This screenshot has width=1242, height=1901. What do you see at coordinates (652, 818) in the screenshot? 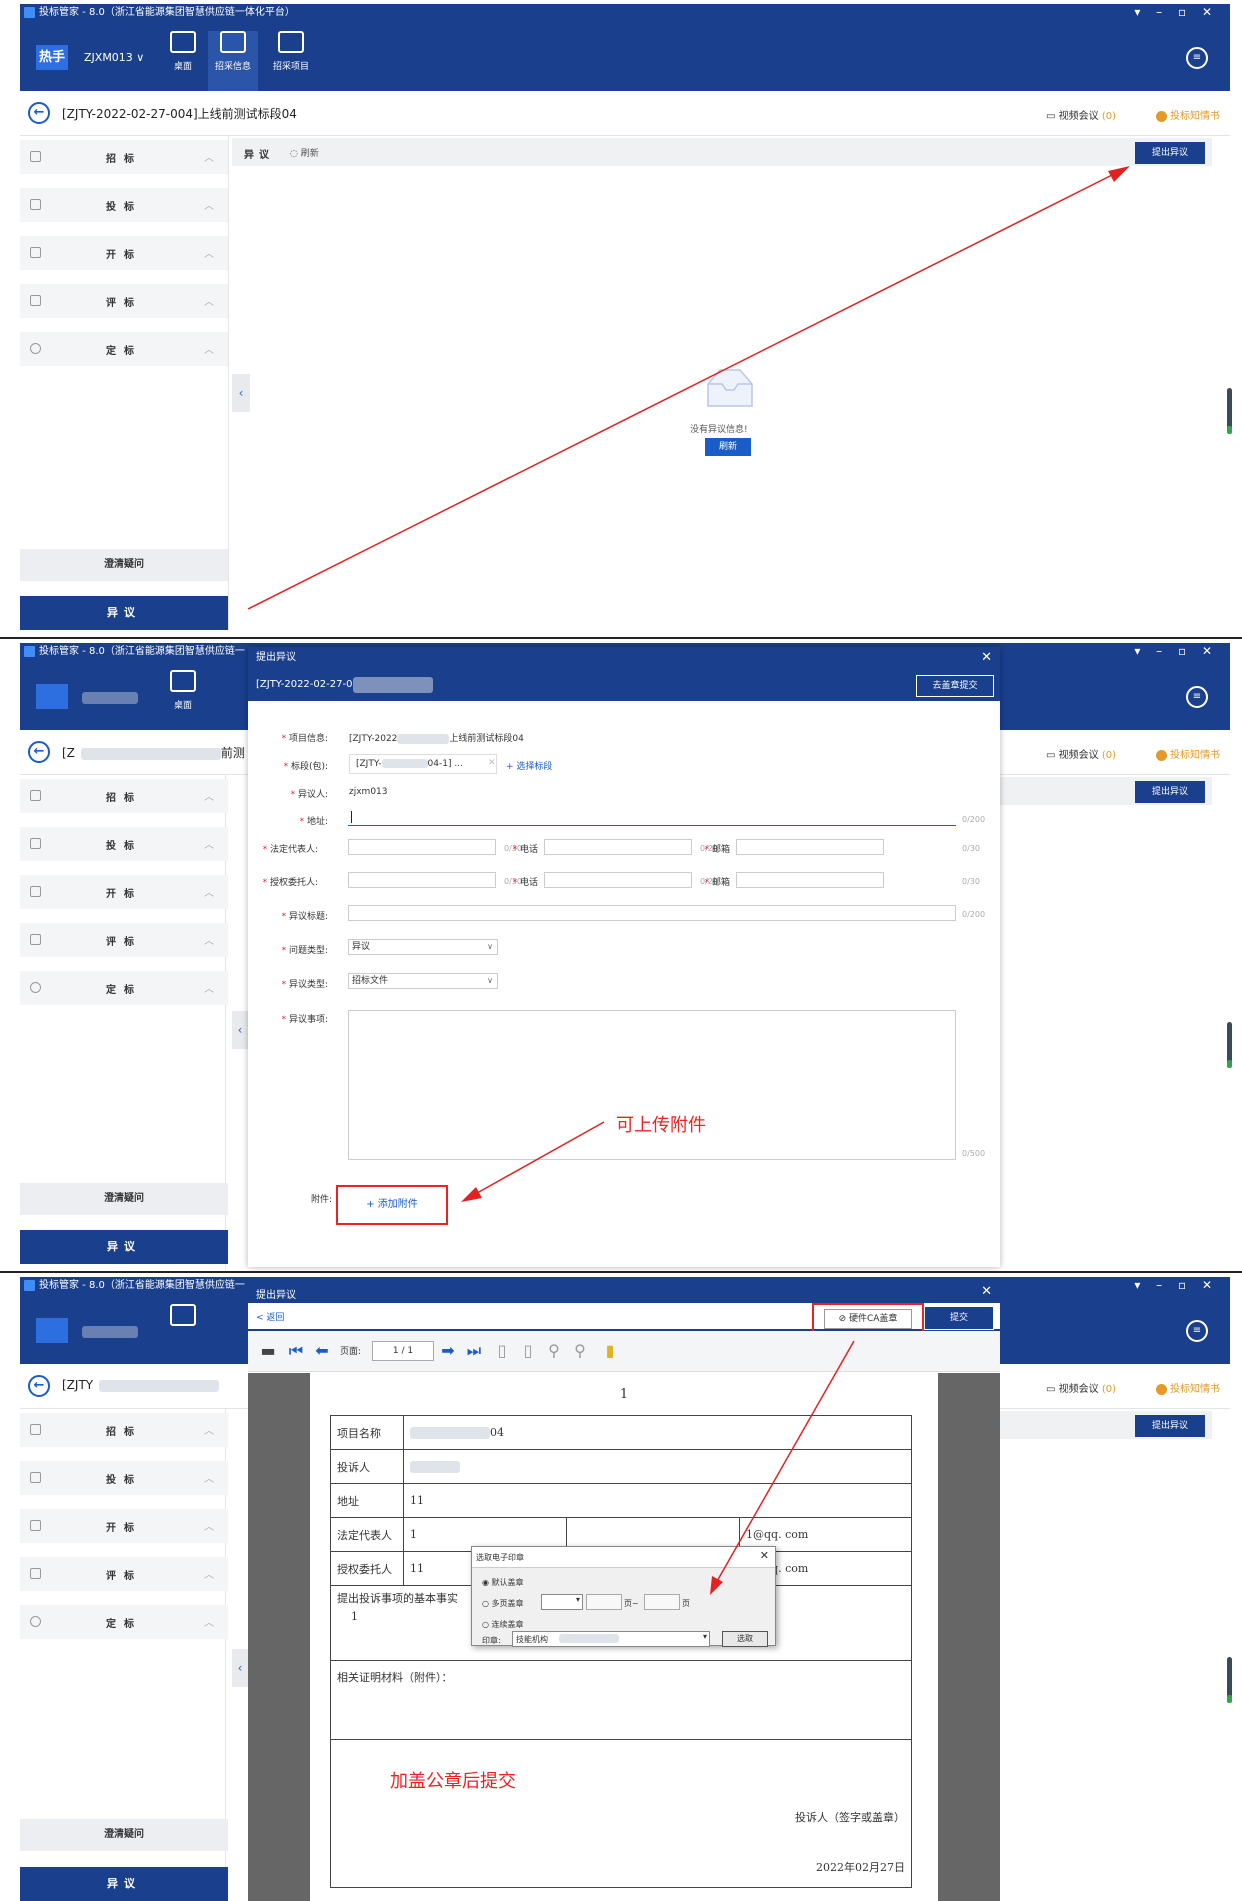
I see `address-input` at bounding box center [652, 818].